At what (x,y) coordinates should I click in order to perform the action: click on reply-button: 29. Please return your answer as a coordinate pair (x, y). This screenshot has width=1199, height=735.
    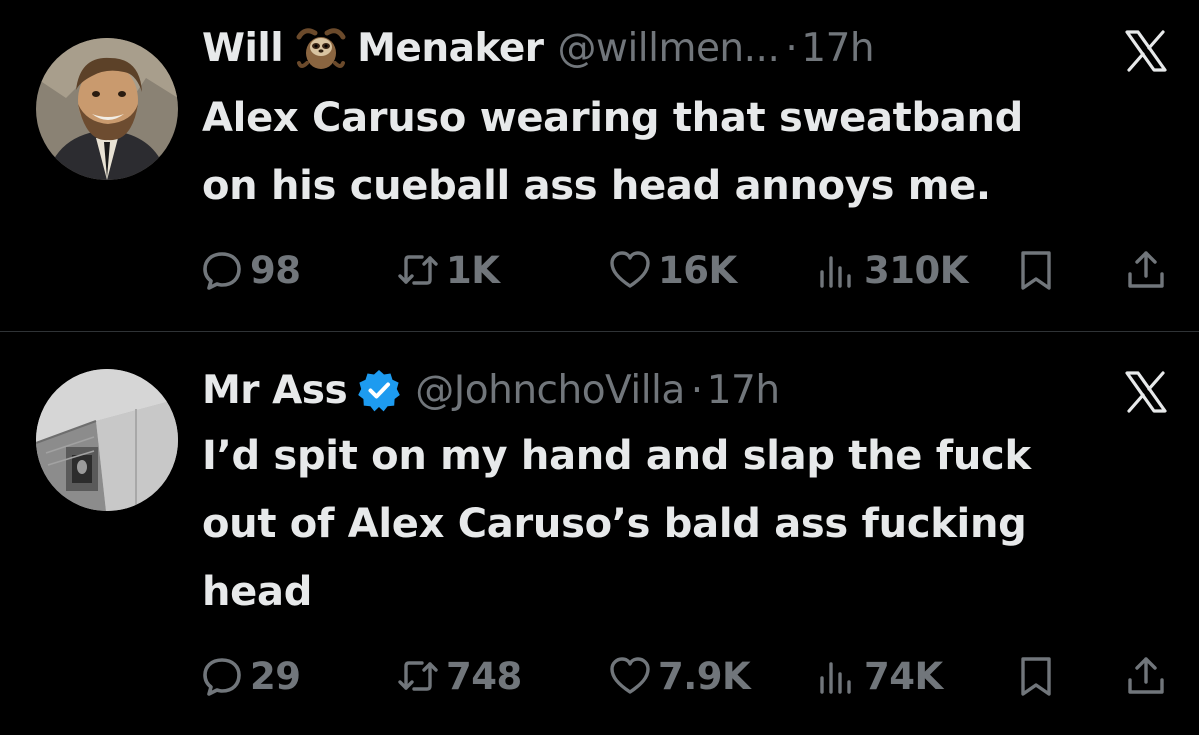
    Looking at the image, I should click on (250, 676).